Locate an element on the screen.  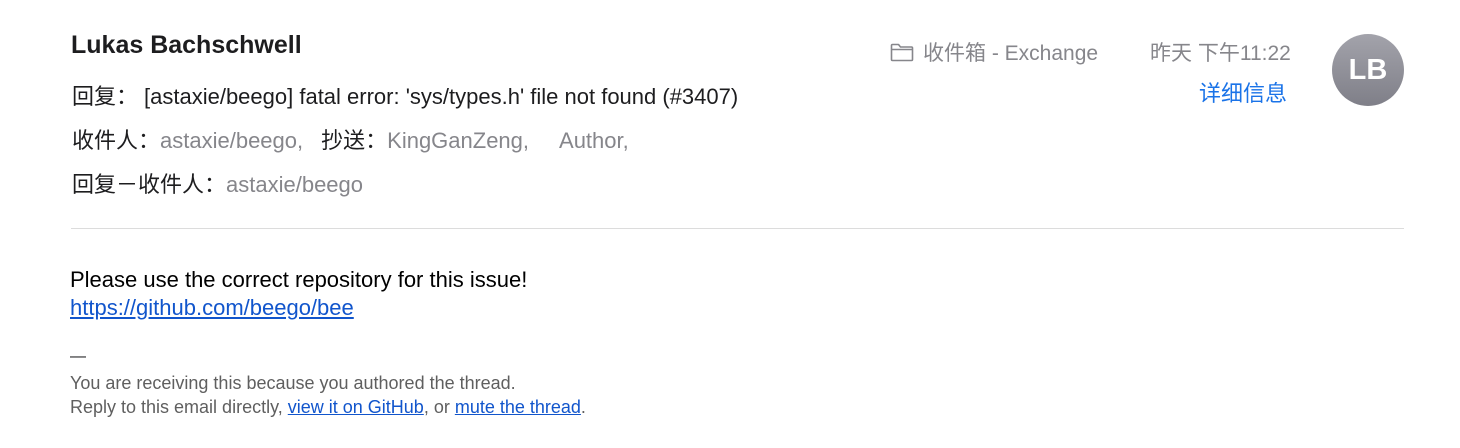
body-link-line: https://github.com/beego/bee is located at coordinates (212, 308).